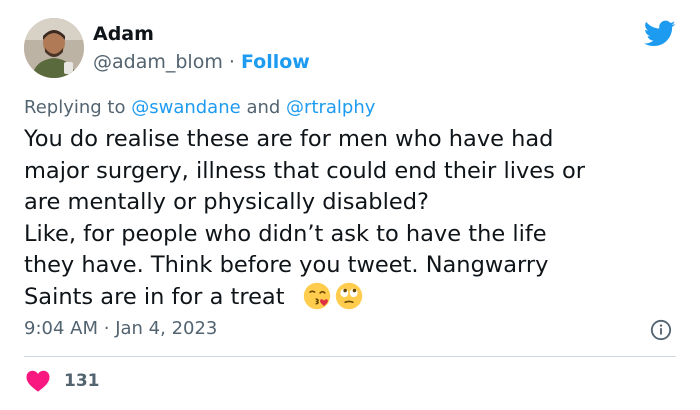 The width and height of the screenshot is (700, 410). Describe the element at coordinates (63, 381) in the screenshot. I see `like-button: 131` at that location.